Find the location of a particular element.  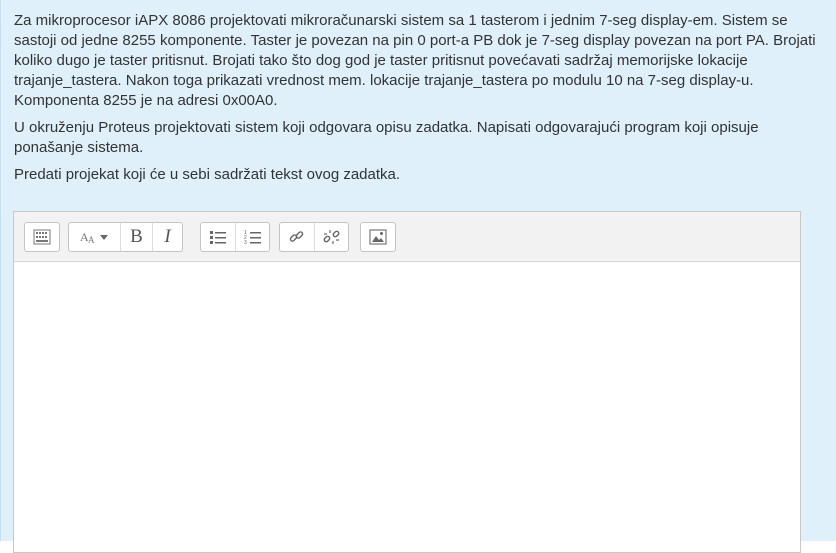

unordered-list-button is located at coordinates (218, 237).